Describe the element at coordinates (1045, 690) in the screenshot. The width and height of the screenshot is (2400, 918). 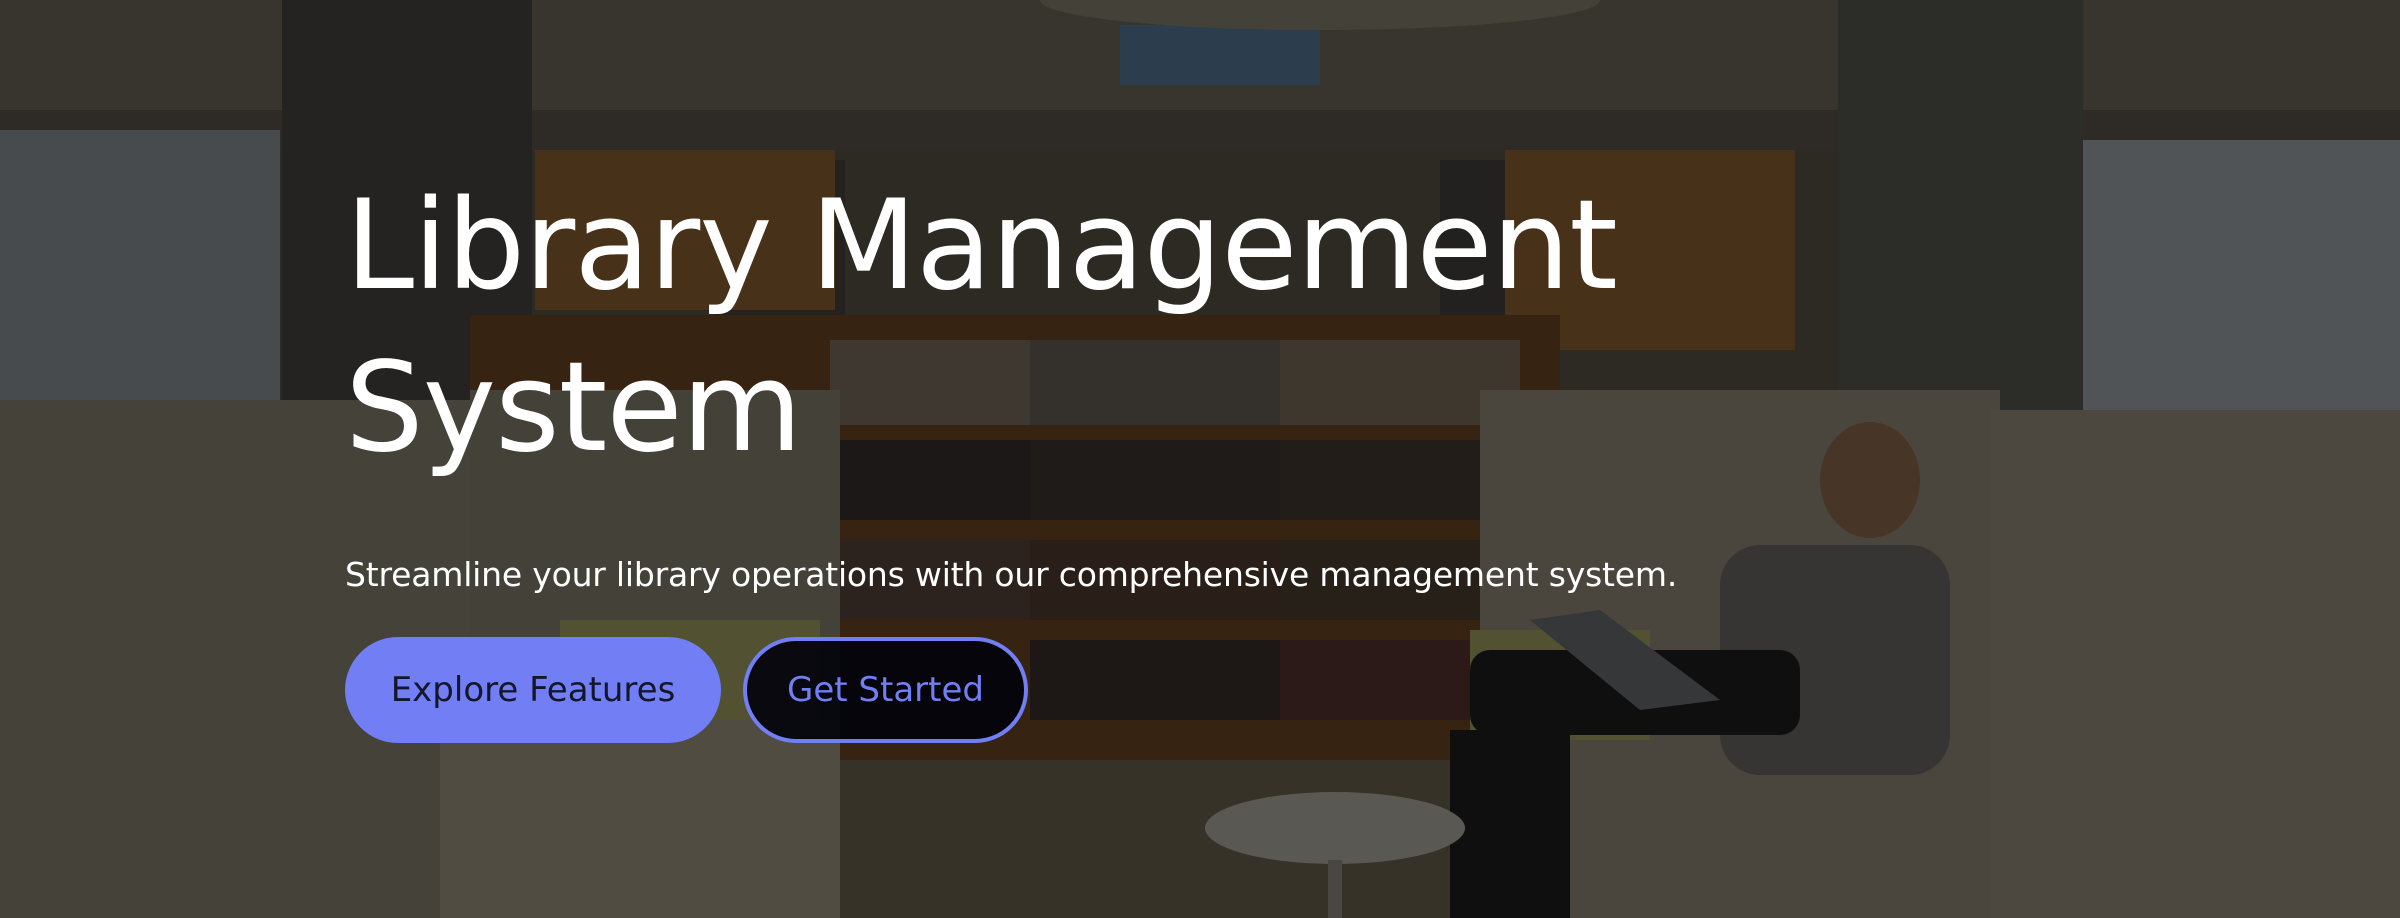
I see `hero-actions: Explore Features Get Started` at that location.